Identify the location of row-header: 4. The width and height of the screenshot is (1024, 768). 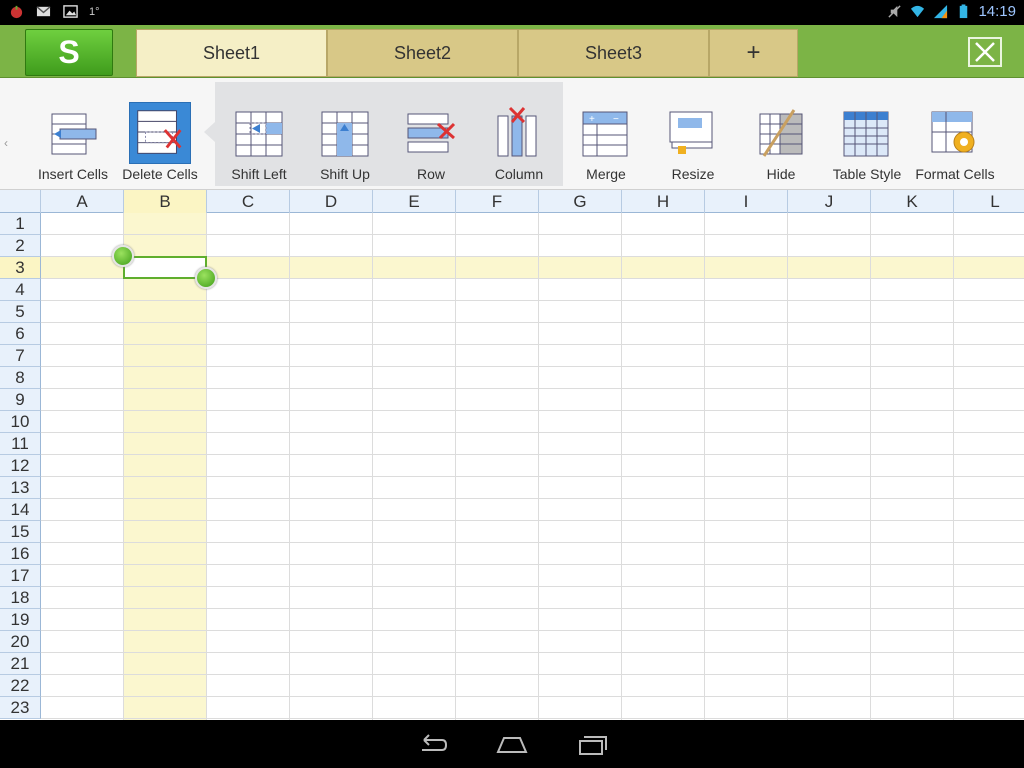
(20, 290).